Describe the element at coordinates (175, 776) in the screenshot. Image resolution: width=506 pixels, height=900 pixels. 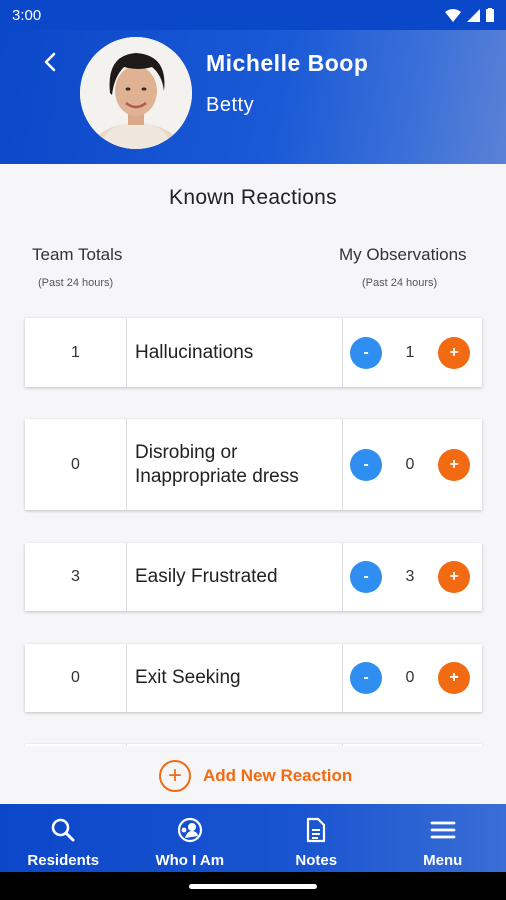
I see `add-circle-icon: +` at that location.